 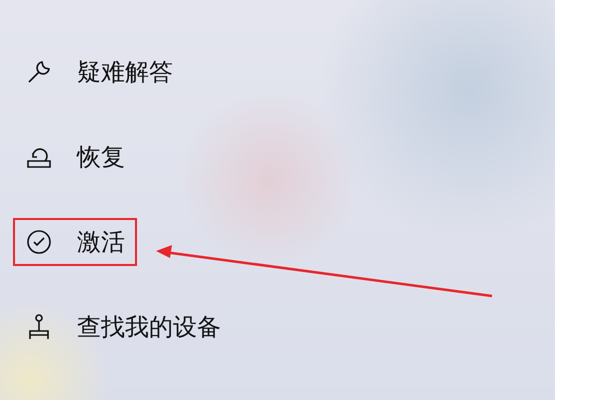 What do you see at coordinates (75, 157) in the screenshot?
I see `sidebar-item: 恢复` at bounding box center [75, 157].